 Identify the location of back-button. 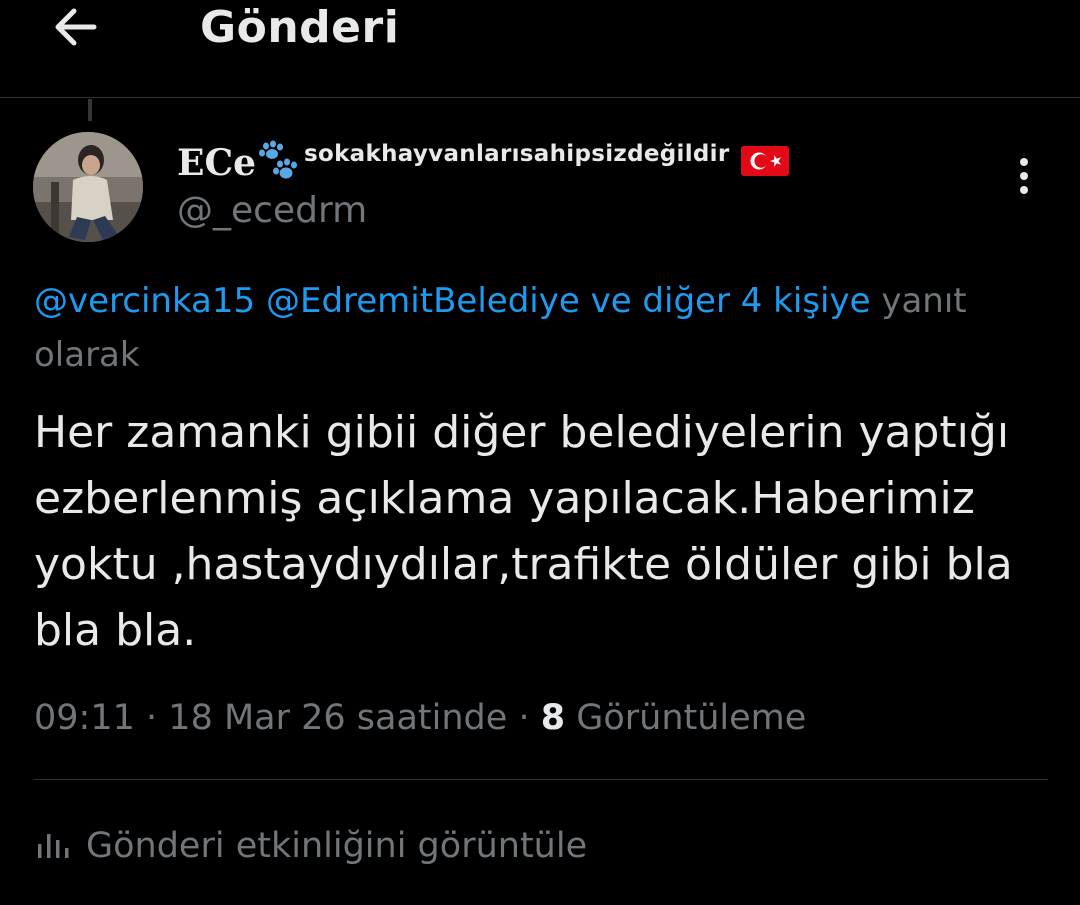
(78, 27).